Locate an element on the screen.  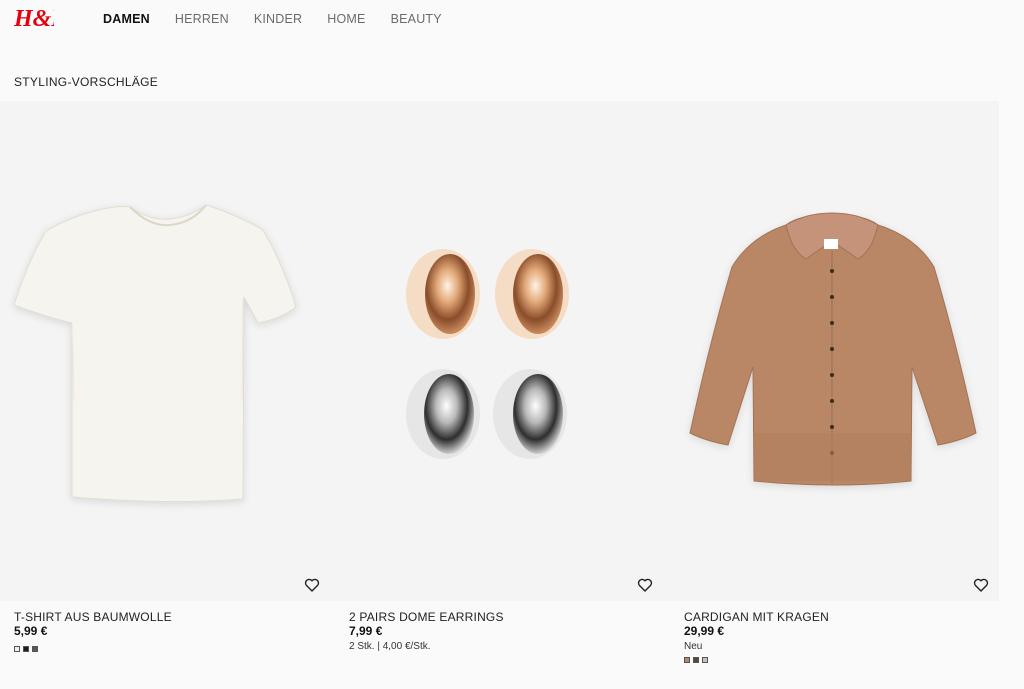
section-title: STYLING-VORSCHLÄGE is located at coordinates (86, 82).